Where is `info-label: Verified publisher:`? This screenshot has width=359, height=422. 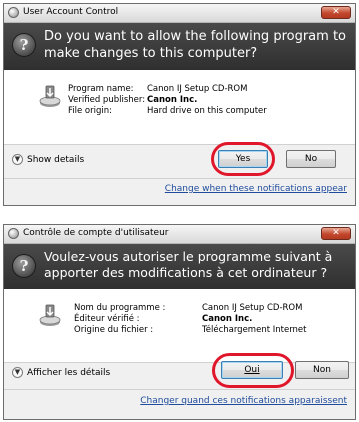
info-label: Verified publisher: is located at coordinates (107, 100).